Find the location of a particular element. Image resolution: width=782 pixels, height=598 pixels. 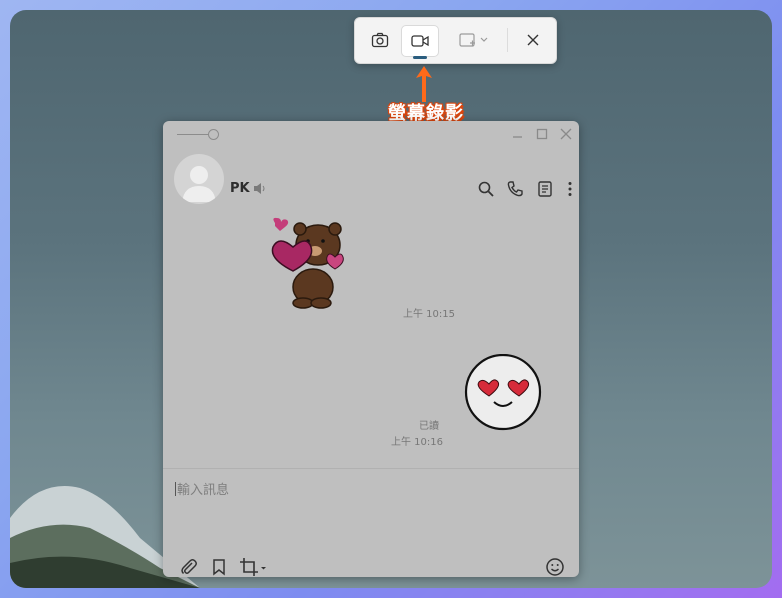

phone-icon is located at coordinates (515, 189).